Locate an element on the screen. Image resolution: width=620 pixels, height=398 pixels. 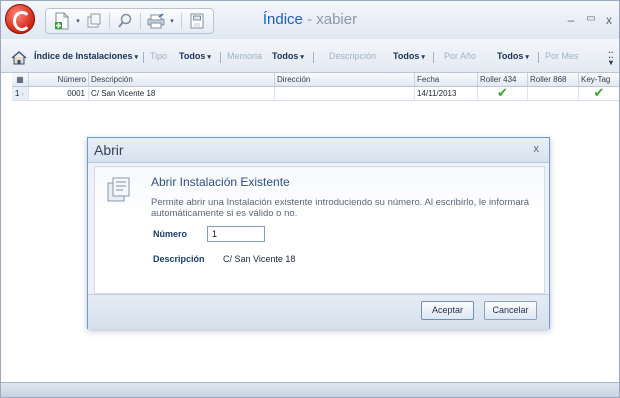
column-header-roller-868: Roller 868 is located at coordinates (553, 79).